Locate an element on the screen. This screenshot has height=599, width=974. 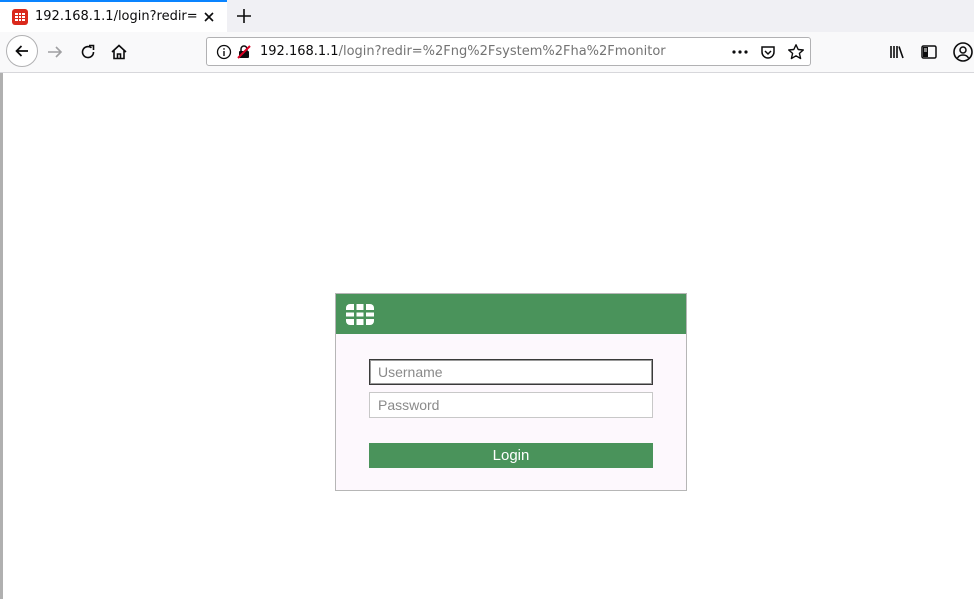
insecure-lock-icon is located at coordinates (244, 52).